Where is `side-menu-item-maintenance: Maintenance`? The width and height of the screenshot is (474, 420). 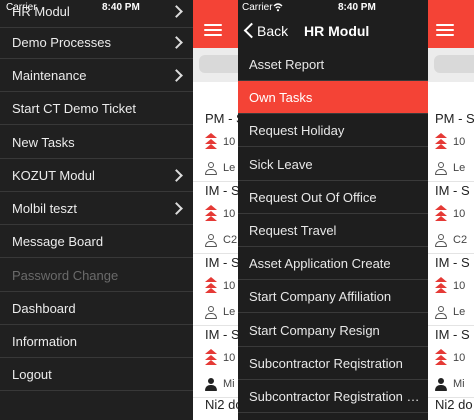
side-menu-item-maintenance: Maintenance is located at coordinates (96, 75).